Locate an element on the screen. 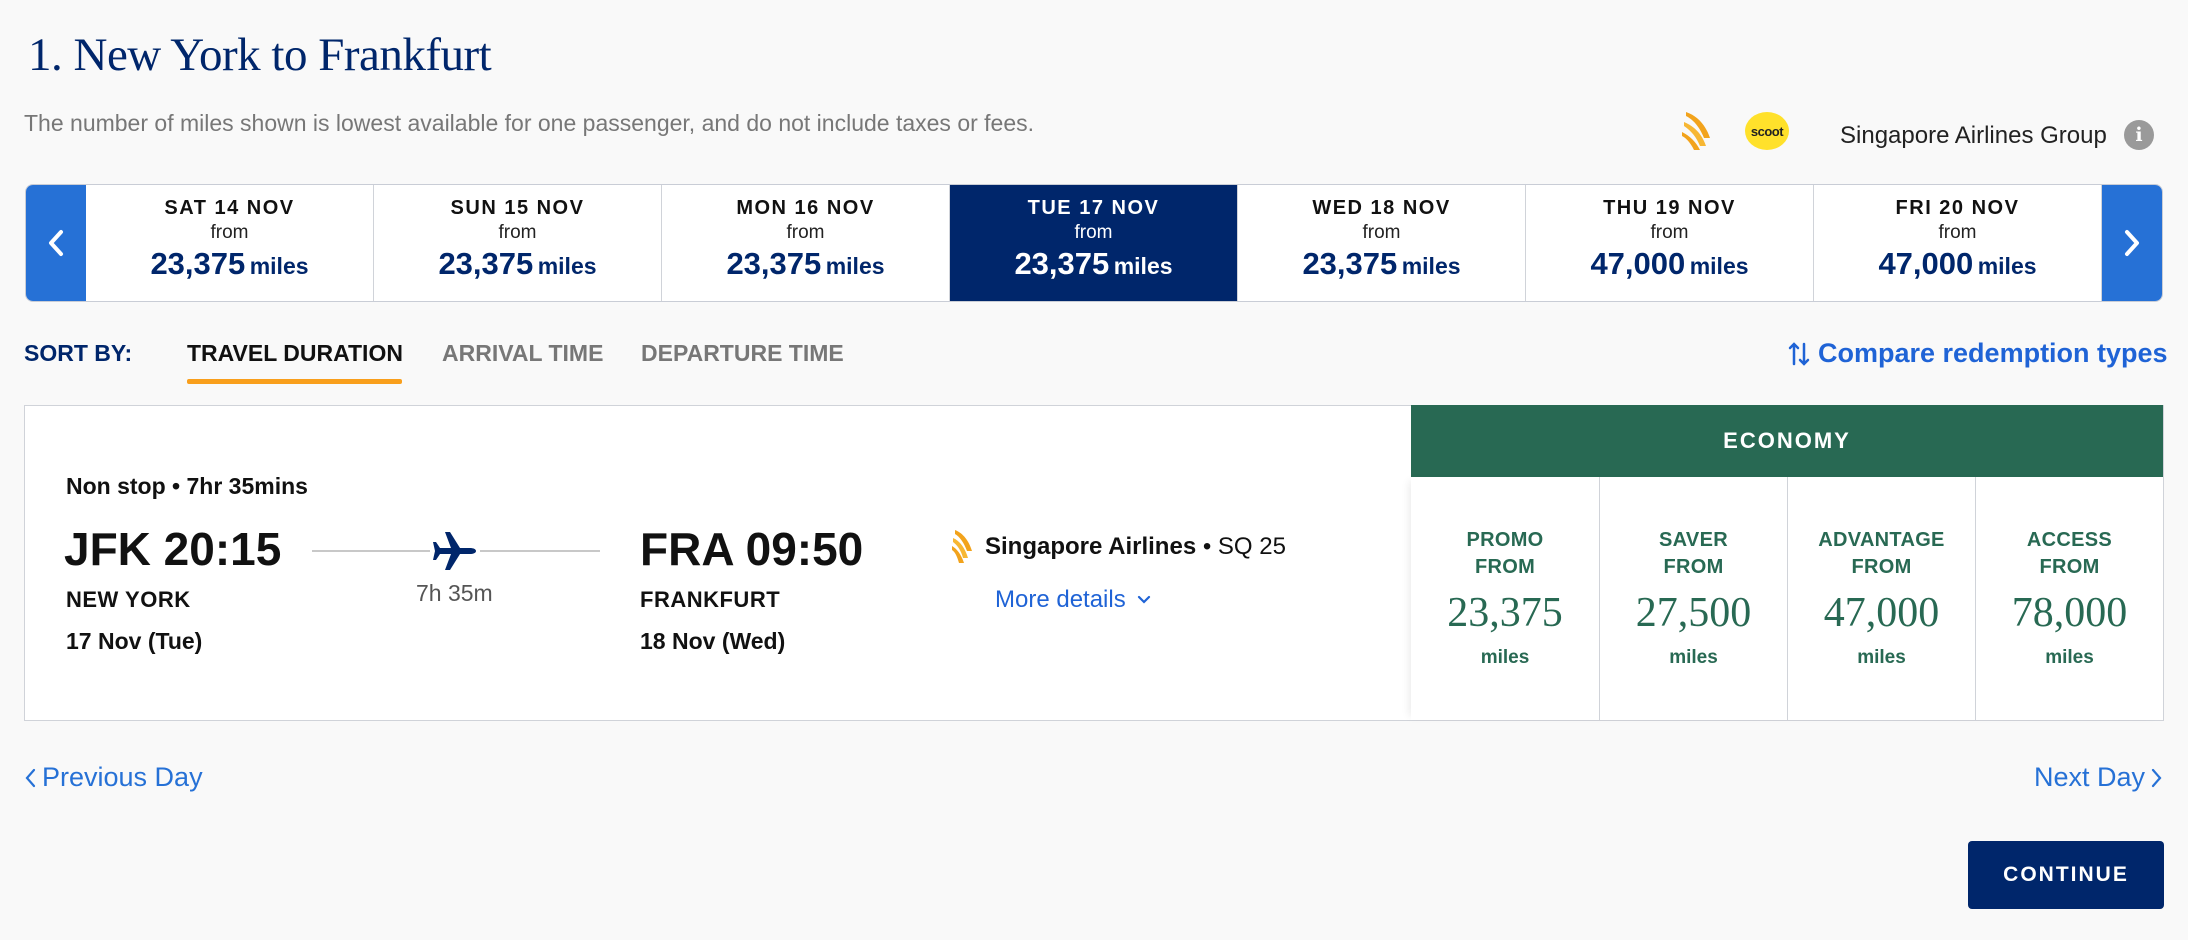  next-day-link: Next Day is located at coordinates (2098, 777).